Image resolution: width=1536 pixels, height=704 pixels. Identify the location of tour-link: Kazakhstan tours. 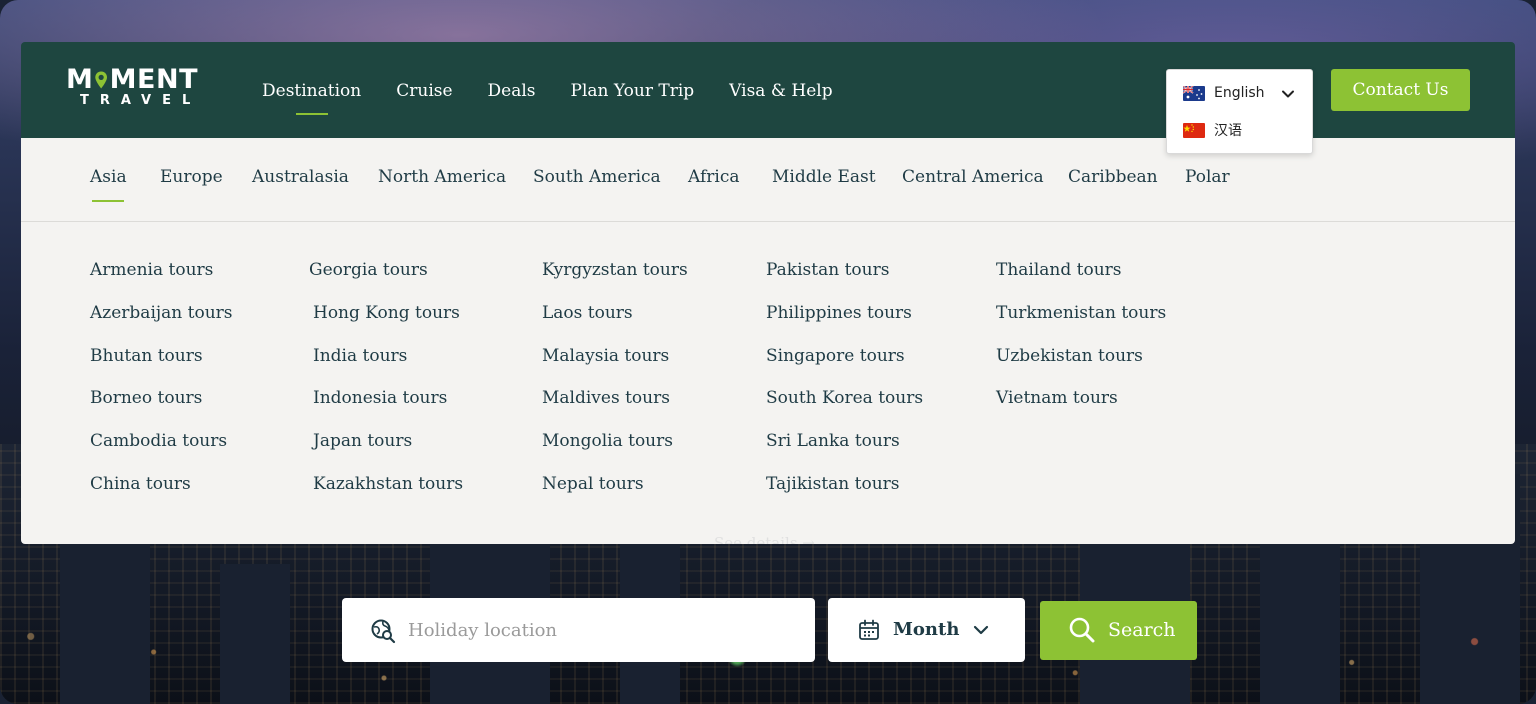
(386, 493).